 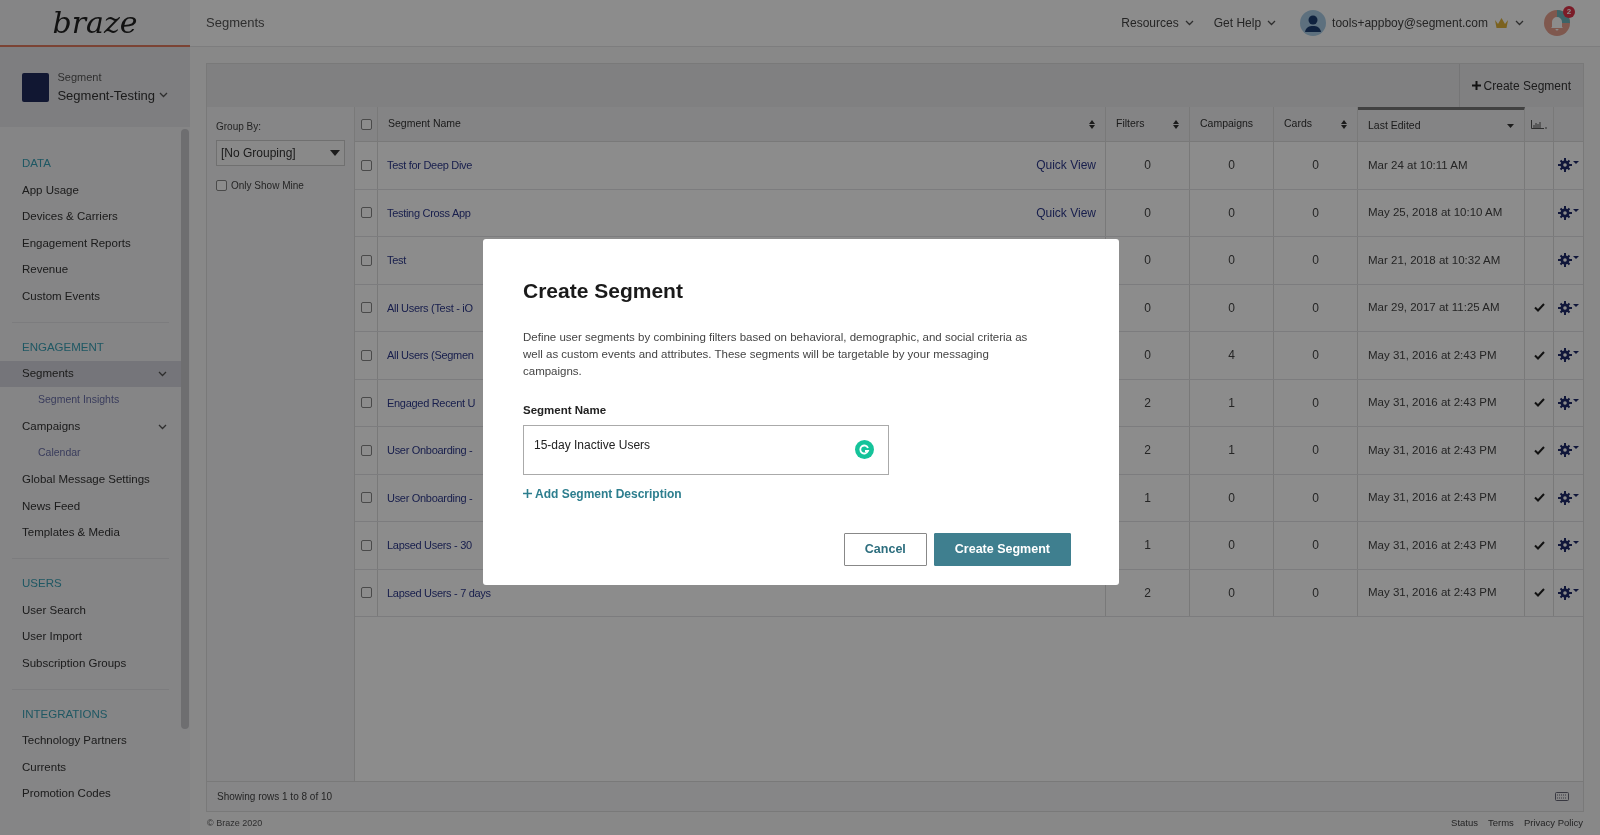 What do you see at coordinates (1562, 796) in the screenshot?
I see `keyboard-icon` at bounding box center [1562, 796].